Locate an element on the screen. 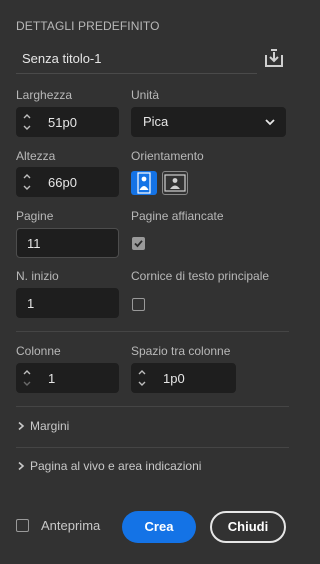  units-label: Unità is located at coordinates (145, 95).